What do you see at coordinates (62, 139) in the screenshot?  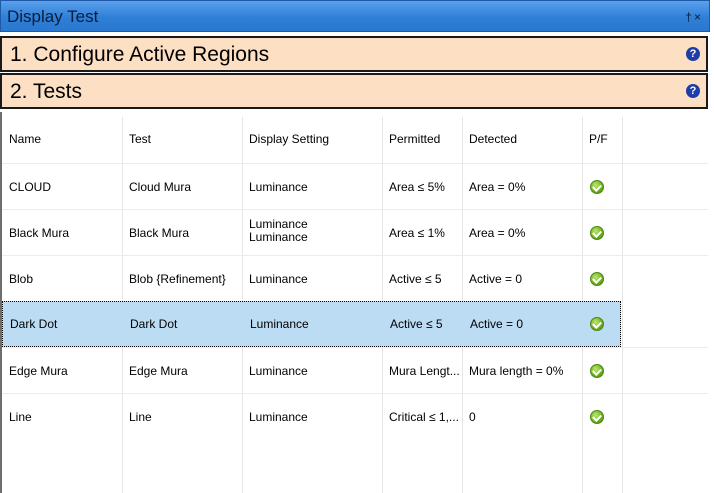 I see `column-header-name: Name` at bounding box center [62, 139].